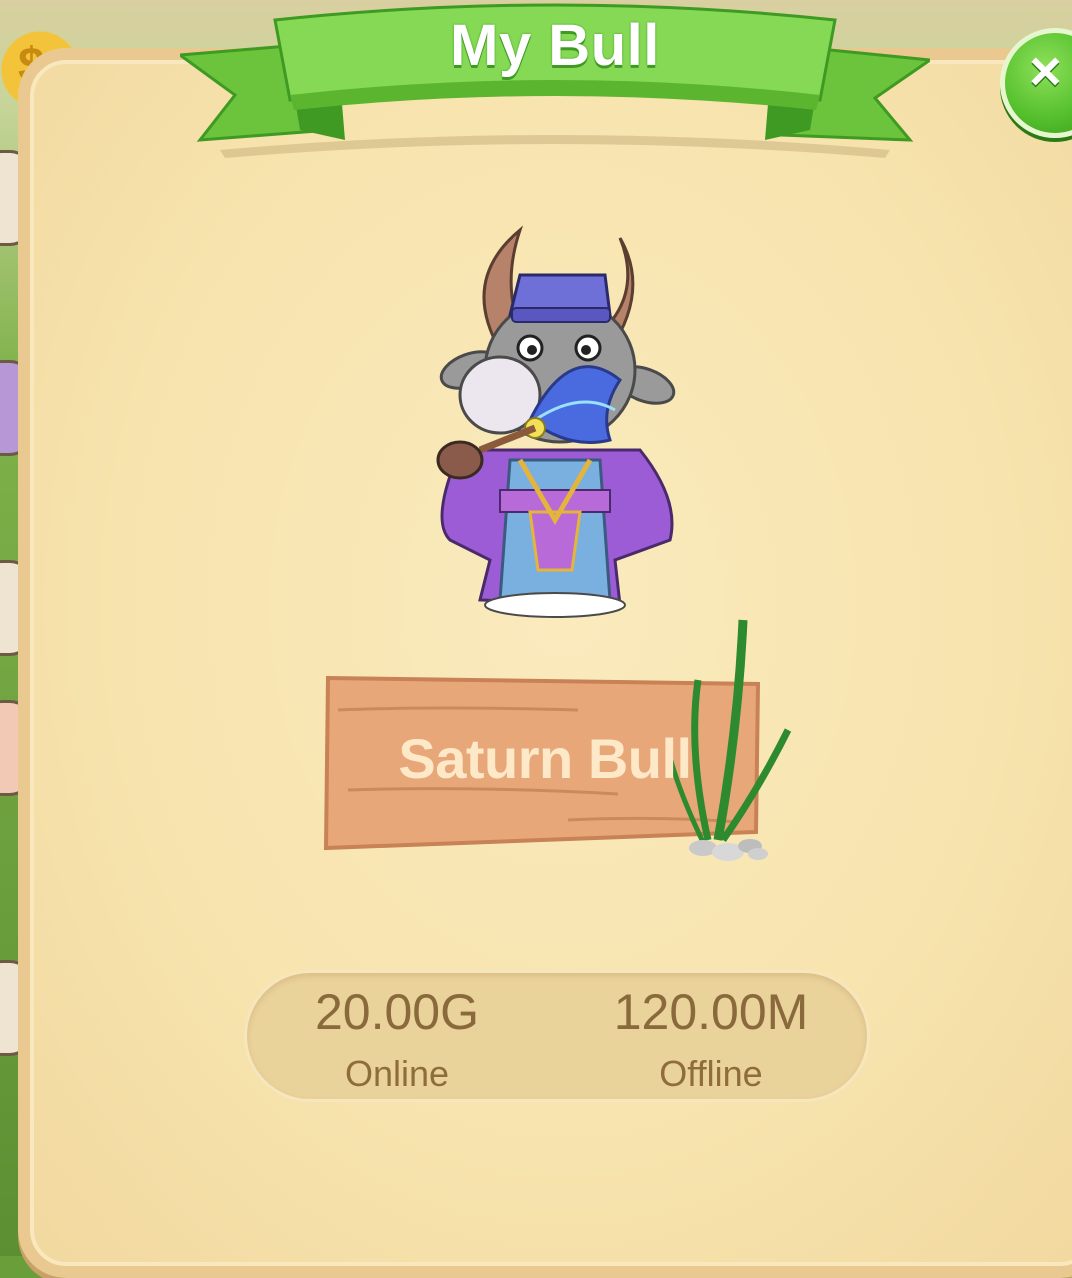 This screenshot has height=1278, width=1072. What do you see at coordinates (545, 758) in the screenshot?
I see `bull-name: Saturn Bull` at bounding box center [545, 758].